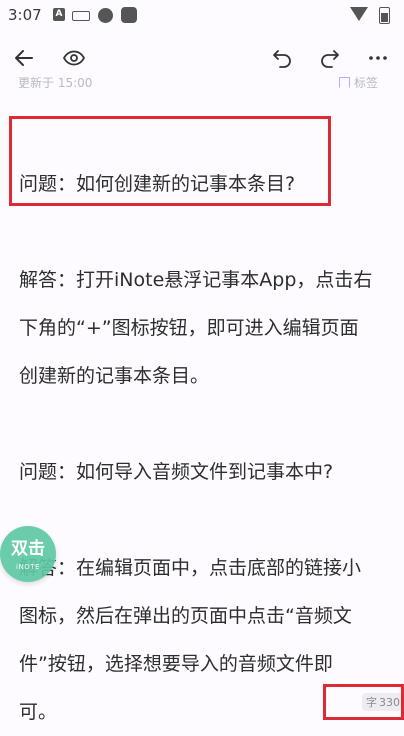  I want to click on tag-label: 标签, so click(365, 82).